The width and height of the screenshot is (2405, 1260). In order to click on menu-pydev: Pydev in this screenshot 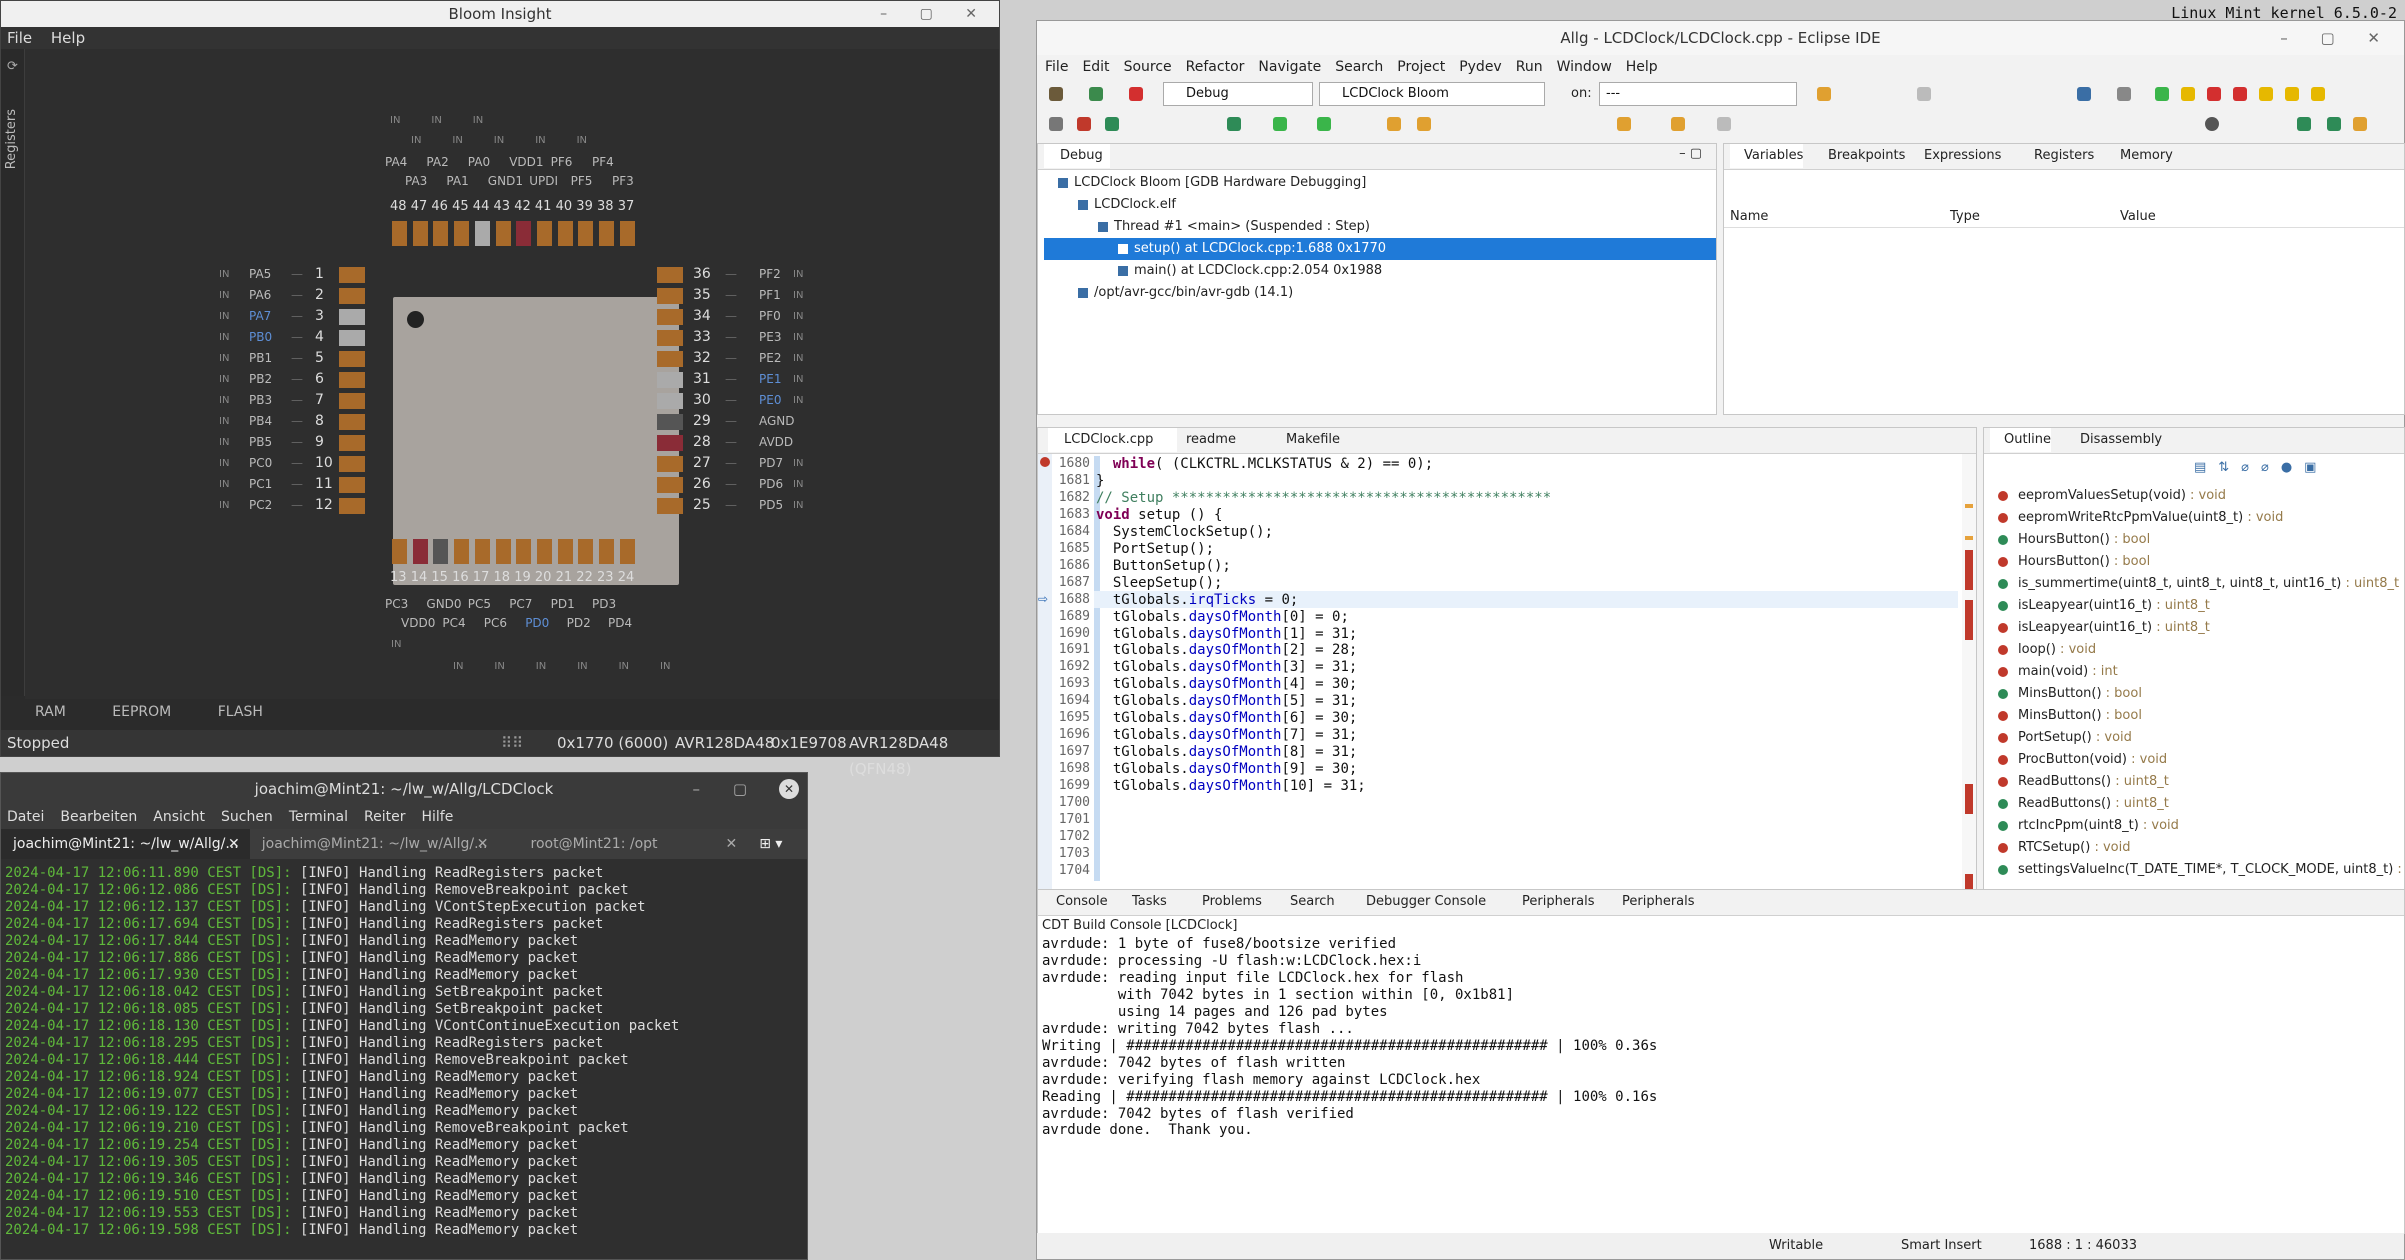, I will do `click(1480, 67)`.